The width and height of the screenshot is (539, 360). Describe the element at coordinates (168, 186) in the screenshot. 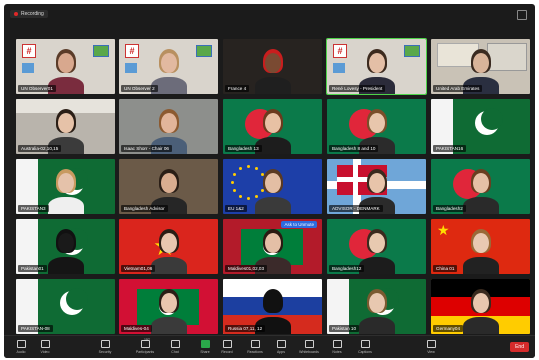

I see `participant-tile: Bangladesh Advisor` at that location.